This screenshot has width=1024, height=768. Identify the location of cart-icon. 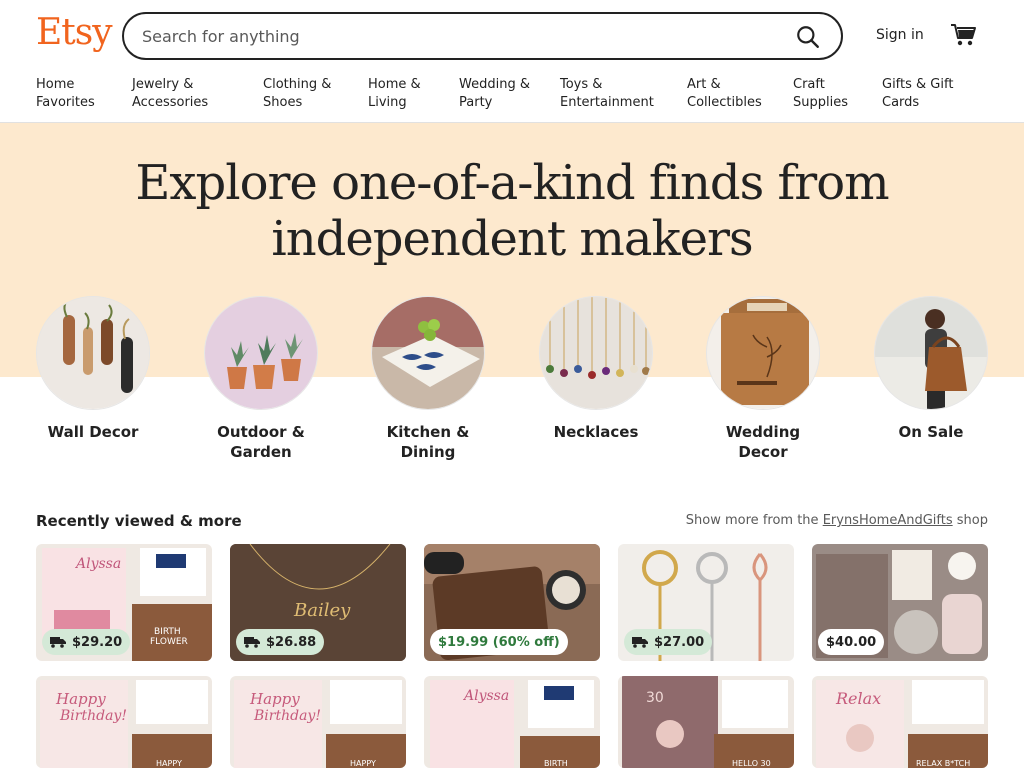
(964, 35).